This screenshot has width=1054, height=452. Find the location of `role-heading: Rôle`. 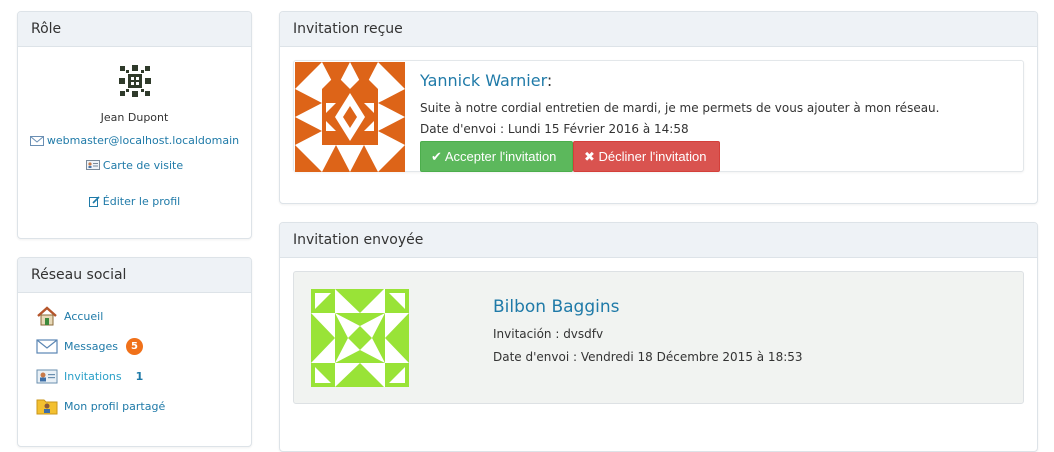

role-heading: Rôle is located at coordinates (134, 29).